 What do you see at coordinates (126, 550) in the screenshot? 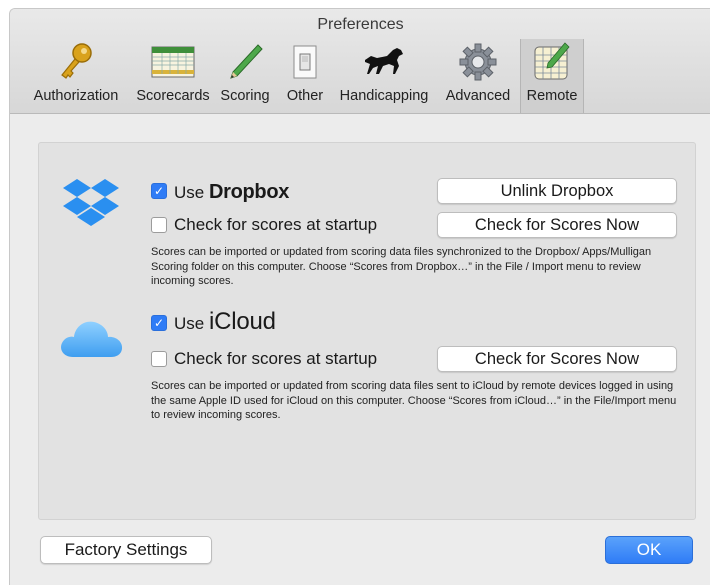
I see `factory-settings-button: Factory Settings` at bounding box center [126, 550].